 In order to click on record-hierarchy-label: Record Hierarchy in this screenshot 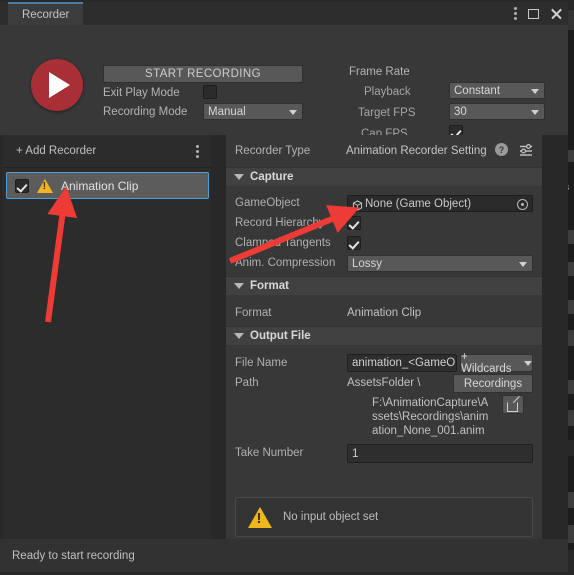, I will do `click(280, 223)`.